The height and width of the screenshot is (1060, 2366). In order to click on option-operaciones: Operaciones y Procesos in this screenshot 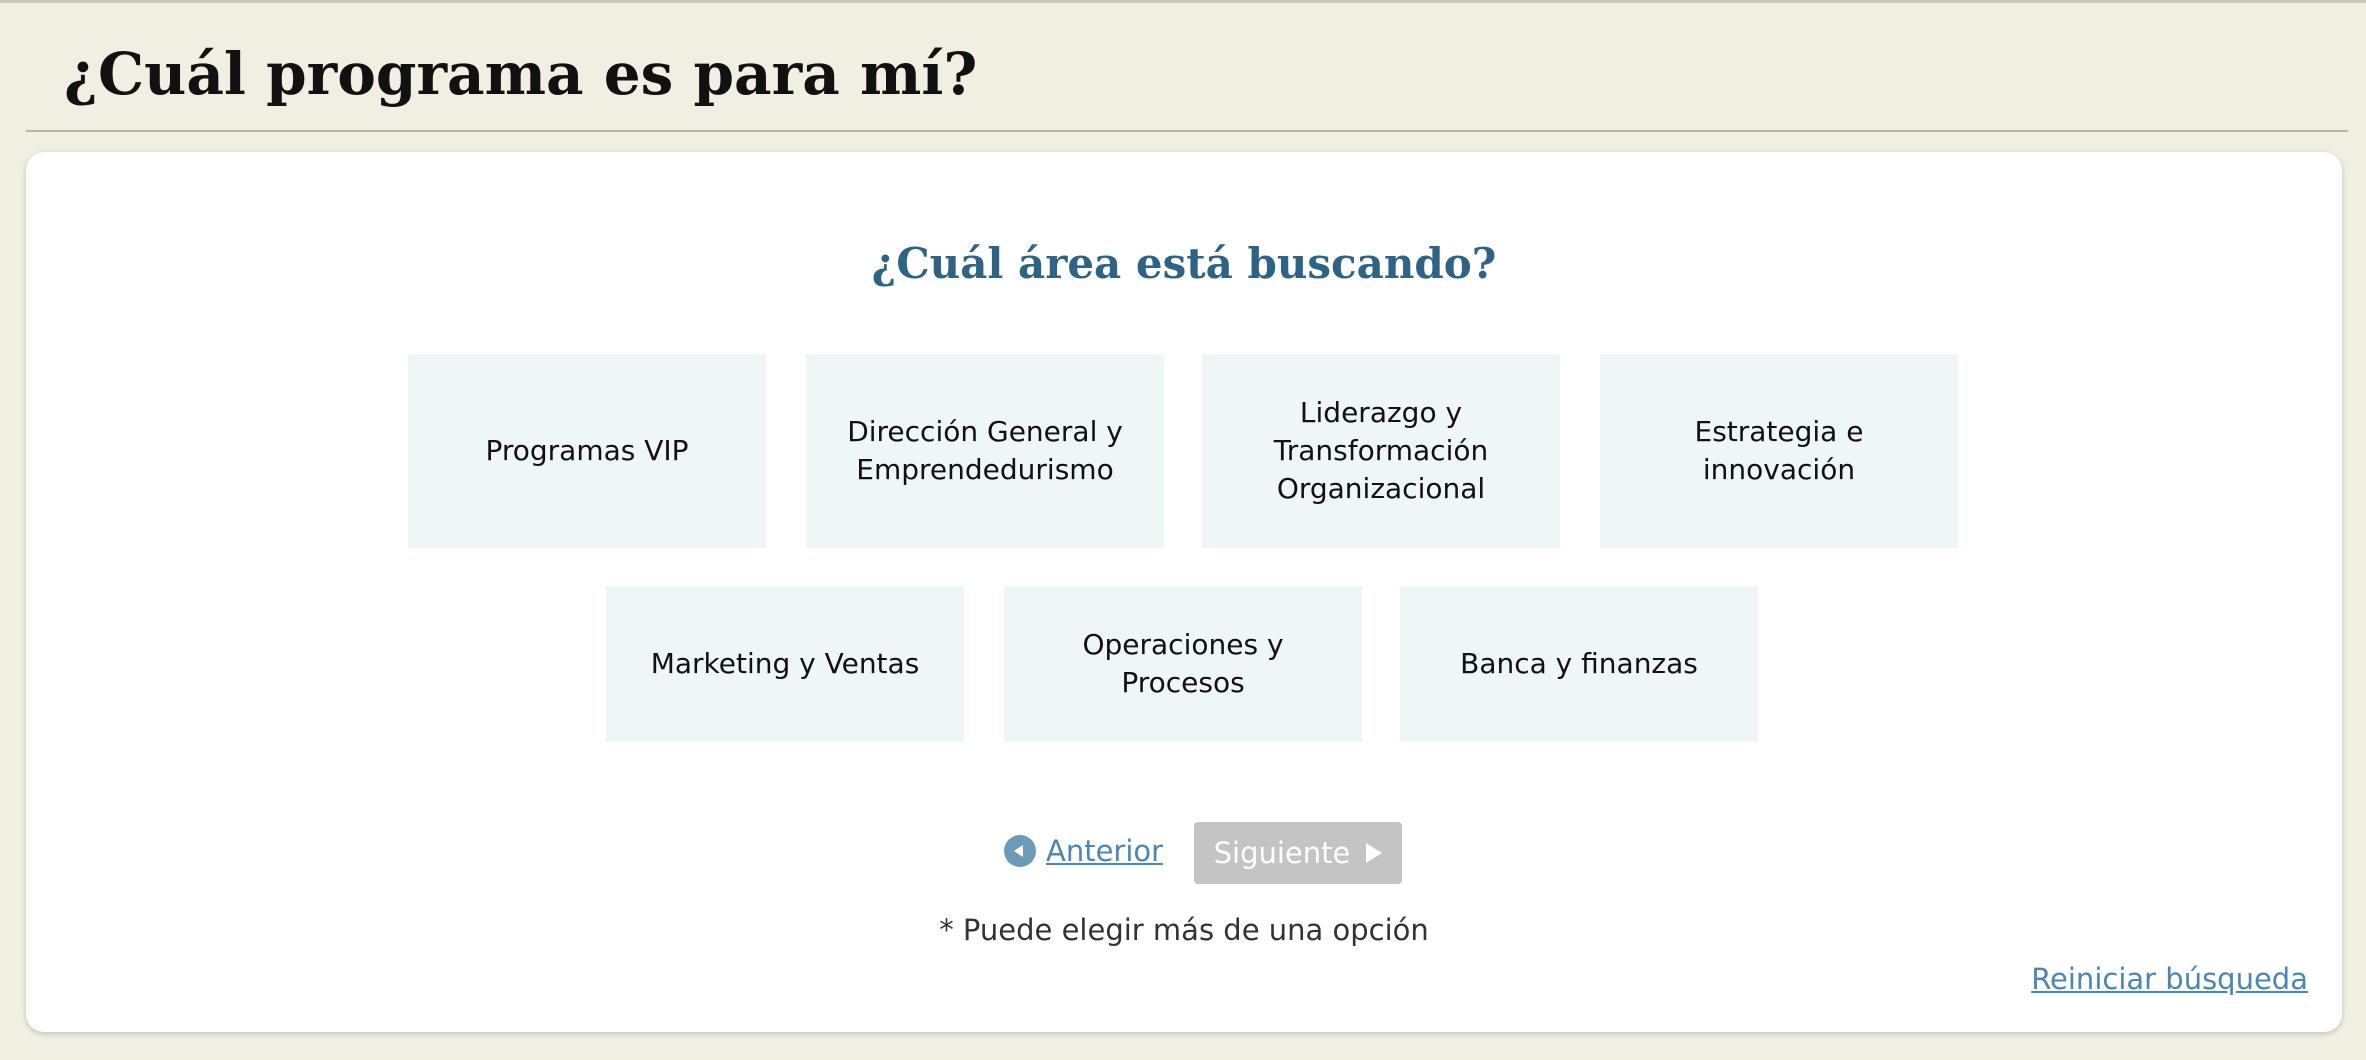, I will do `click(1183, 664)`.